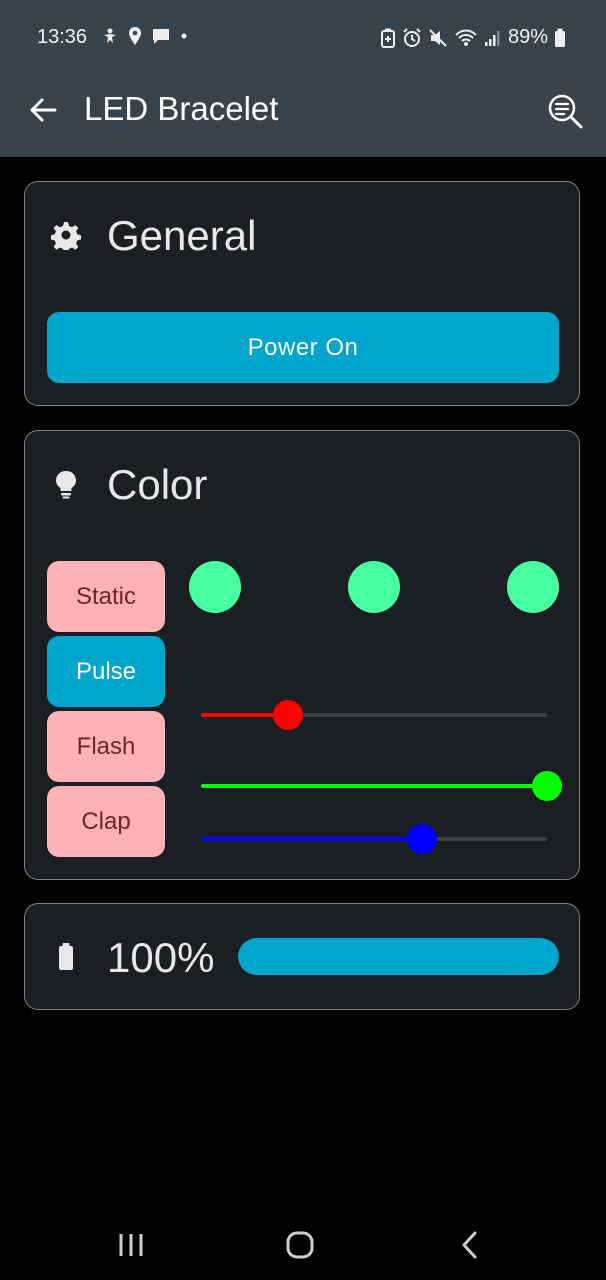  I want to click on battery-level-bar, so click(398, 956).